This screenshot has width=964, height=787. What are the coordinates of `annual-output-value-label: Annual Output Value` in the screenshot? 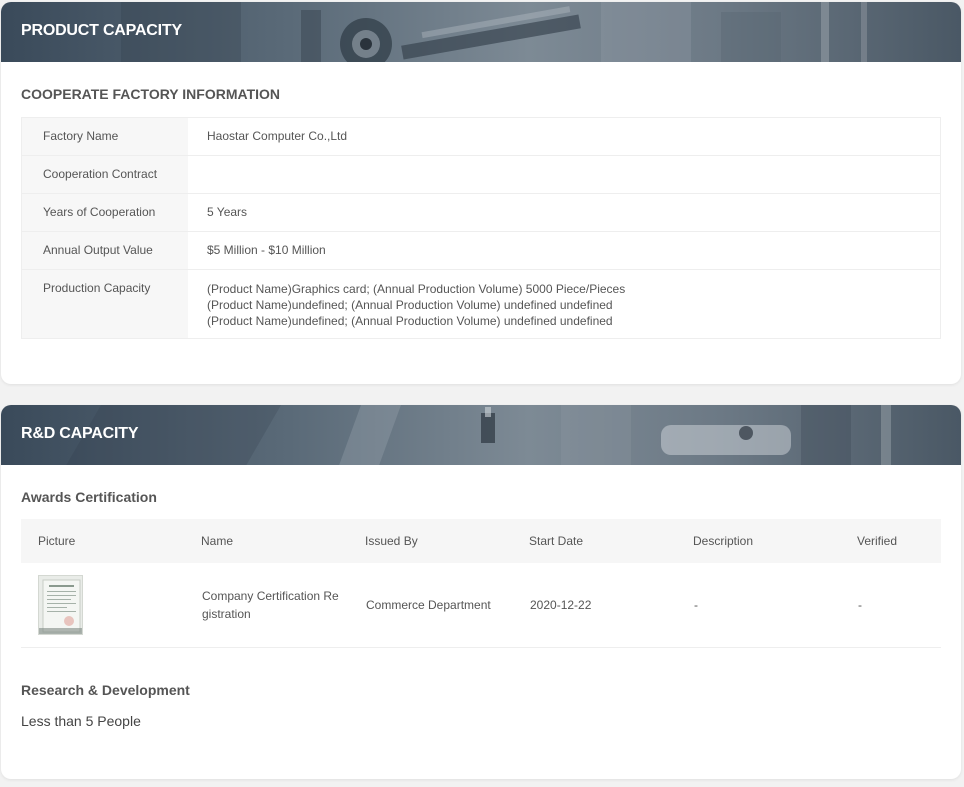 It's located at (105, 250).